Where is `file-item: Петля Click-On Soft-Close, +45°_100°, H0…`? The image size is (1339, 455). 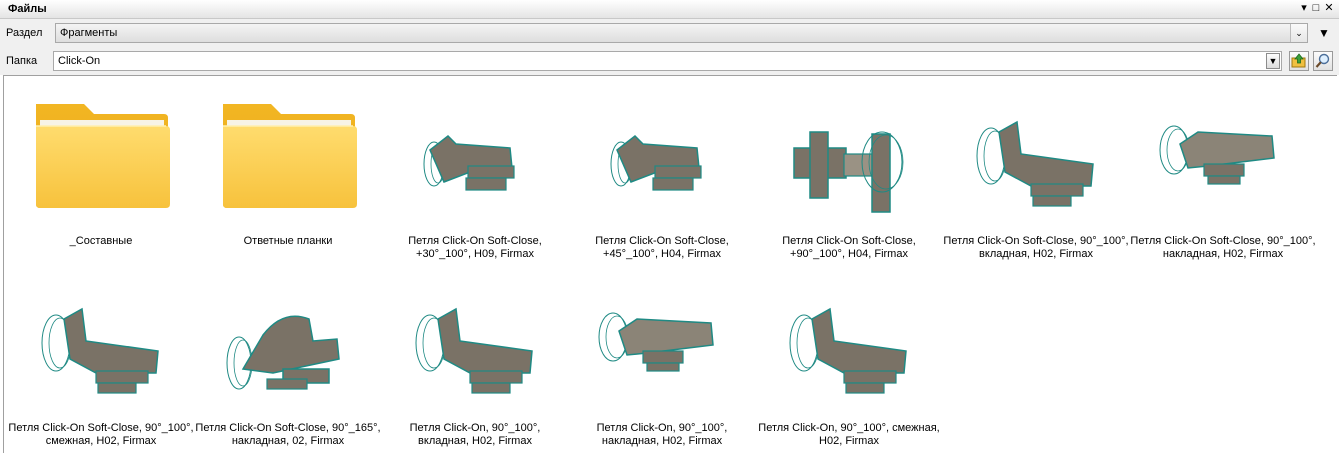
file-item: Петля Click-On Soft-Close, +45°_100°, H0… is located at coordinates (662, 177).